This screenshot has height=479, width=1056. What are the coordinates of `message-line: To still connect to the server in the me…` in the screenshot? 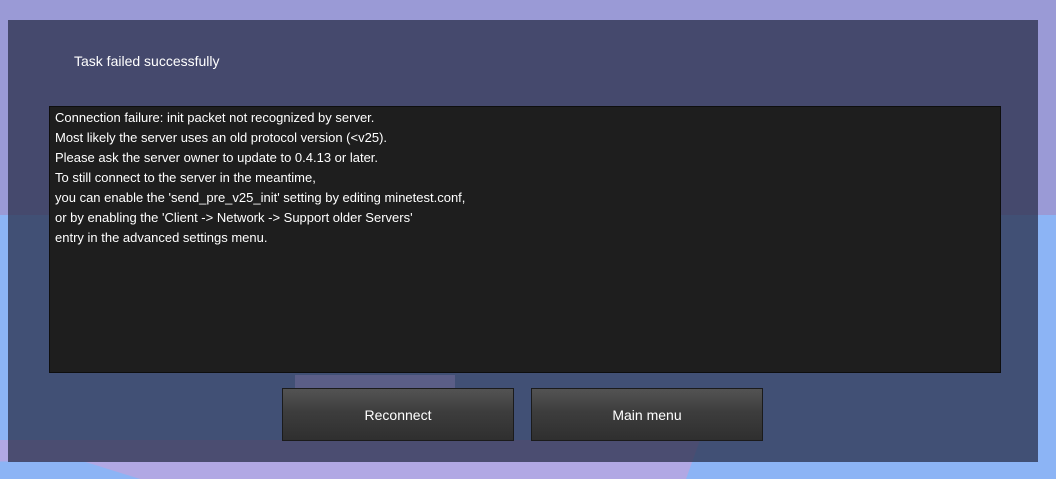 It's located at (185, 177).